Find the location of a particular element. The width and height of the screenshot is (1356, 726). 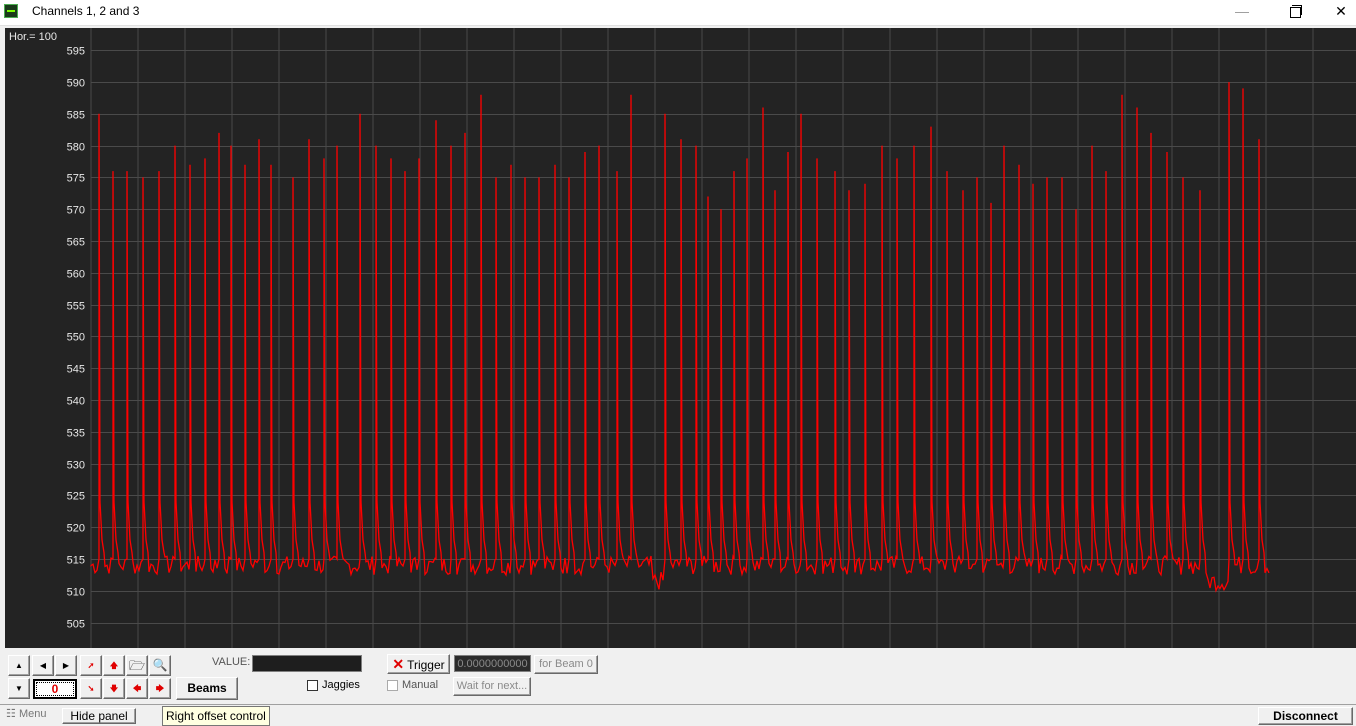

title-bar: Channels 1, 2 and 3 — ✕ is located at coordinates (678, 13).